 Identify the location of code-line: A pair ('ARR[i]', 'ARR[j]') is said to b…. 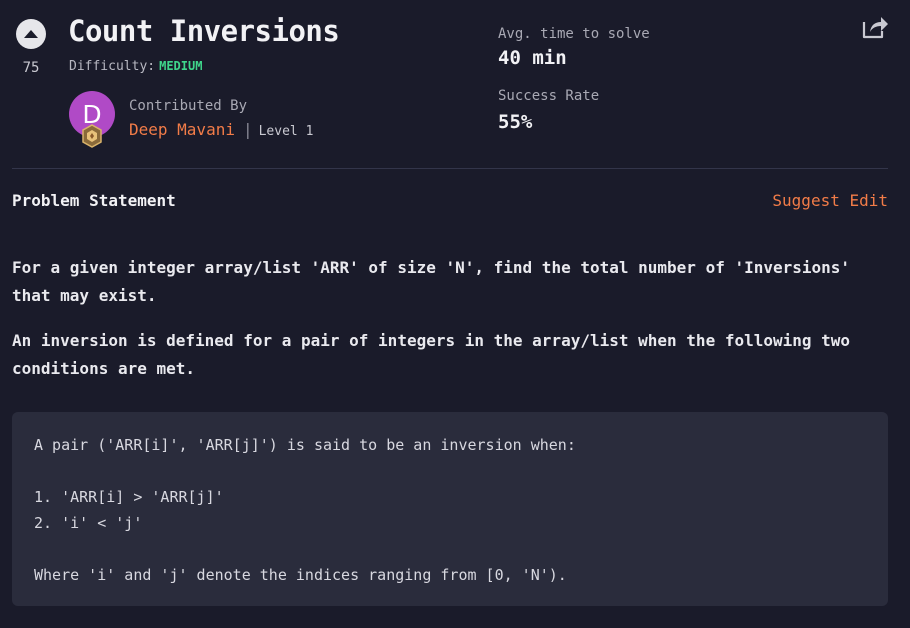
(305, 445).